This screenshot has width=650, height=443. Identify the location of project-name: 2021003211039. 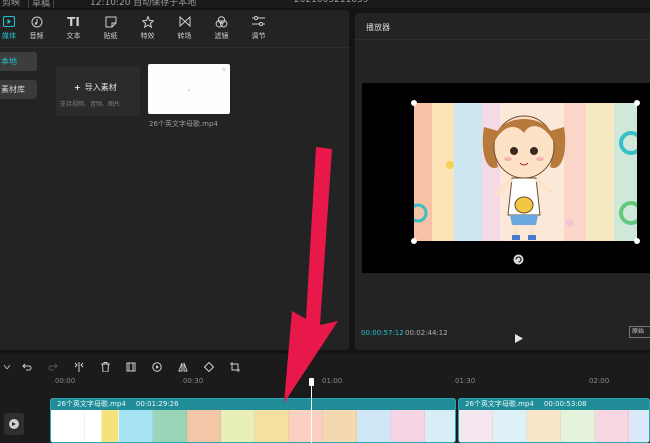
(331, 2).